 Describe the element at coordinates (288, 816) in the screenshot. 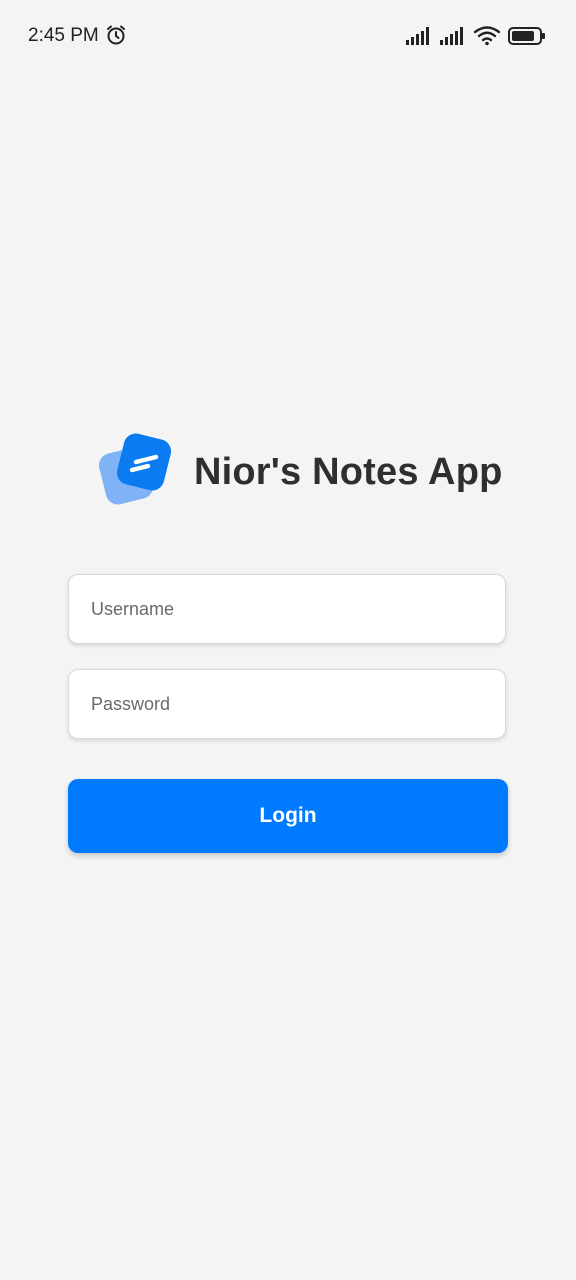

I see `login-button: Login` at that location.